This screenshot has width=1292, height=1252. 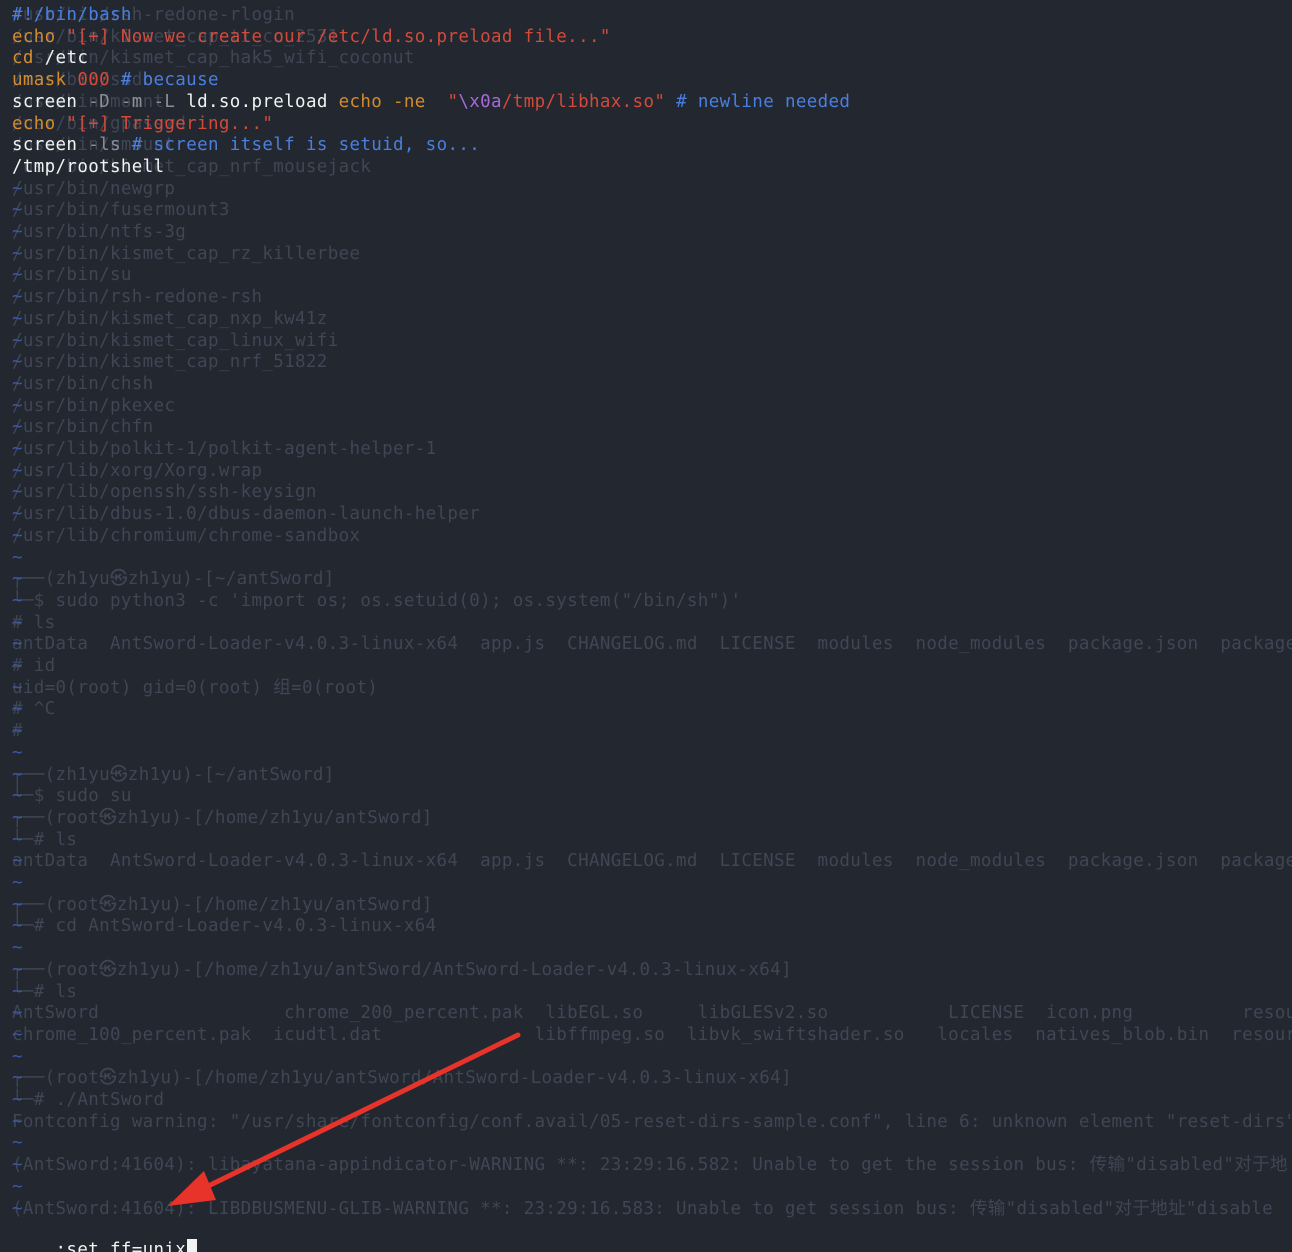 What do you see at coordinates (195, 687) in the screenshot?
I see `background-output-line: uid=0(root) gid=0(root) 组=0(root)` at bounding box center [195, 687].